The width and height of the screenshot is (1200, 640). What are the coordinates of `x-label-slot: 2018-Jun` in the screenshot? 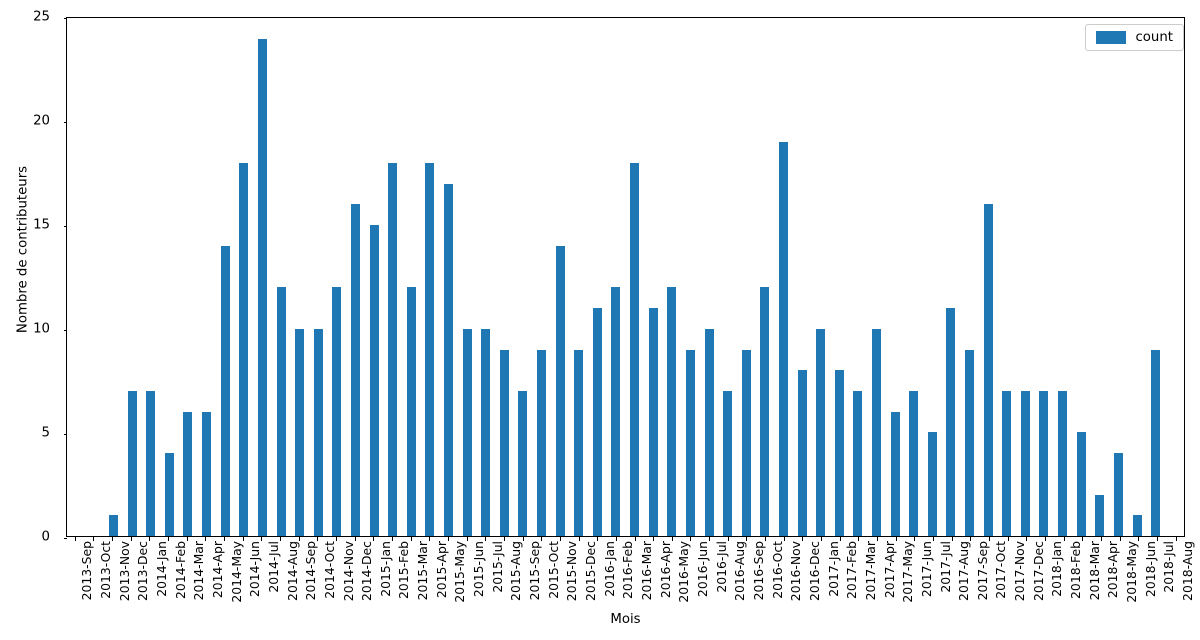 It's located at (1143, 574).